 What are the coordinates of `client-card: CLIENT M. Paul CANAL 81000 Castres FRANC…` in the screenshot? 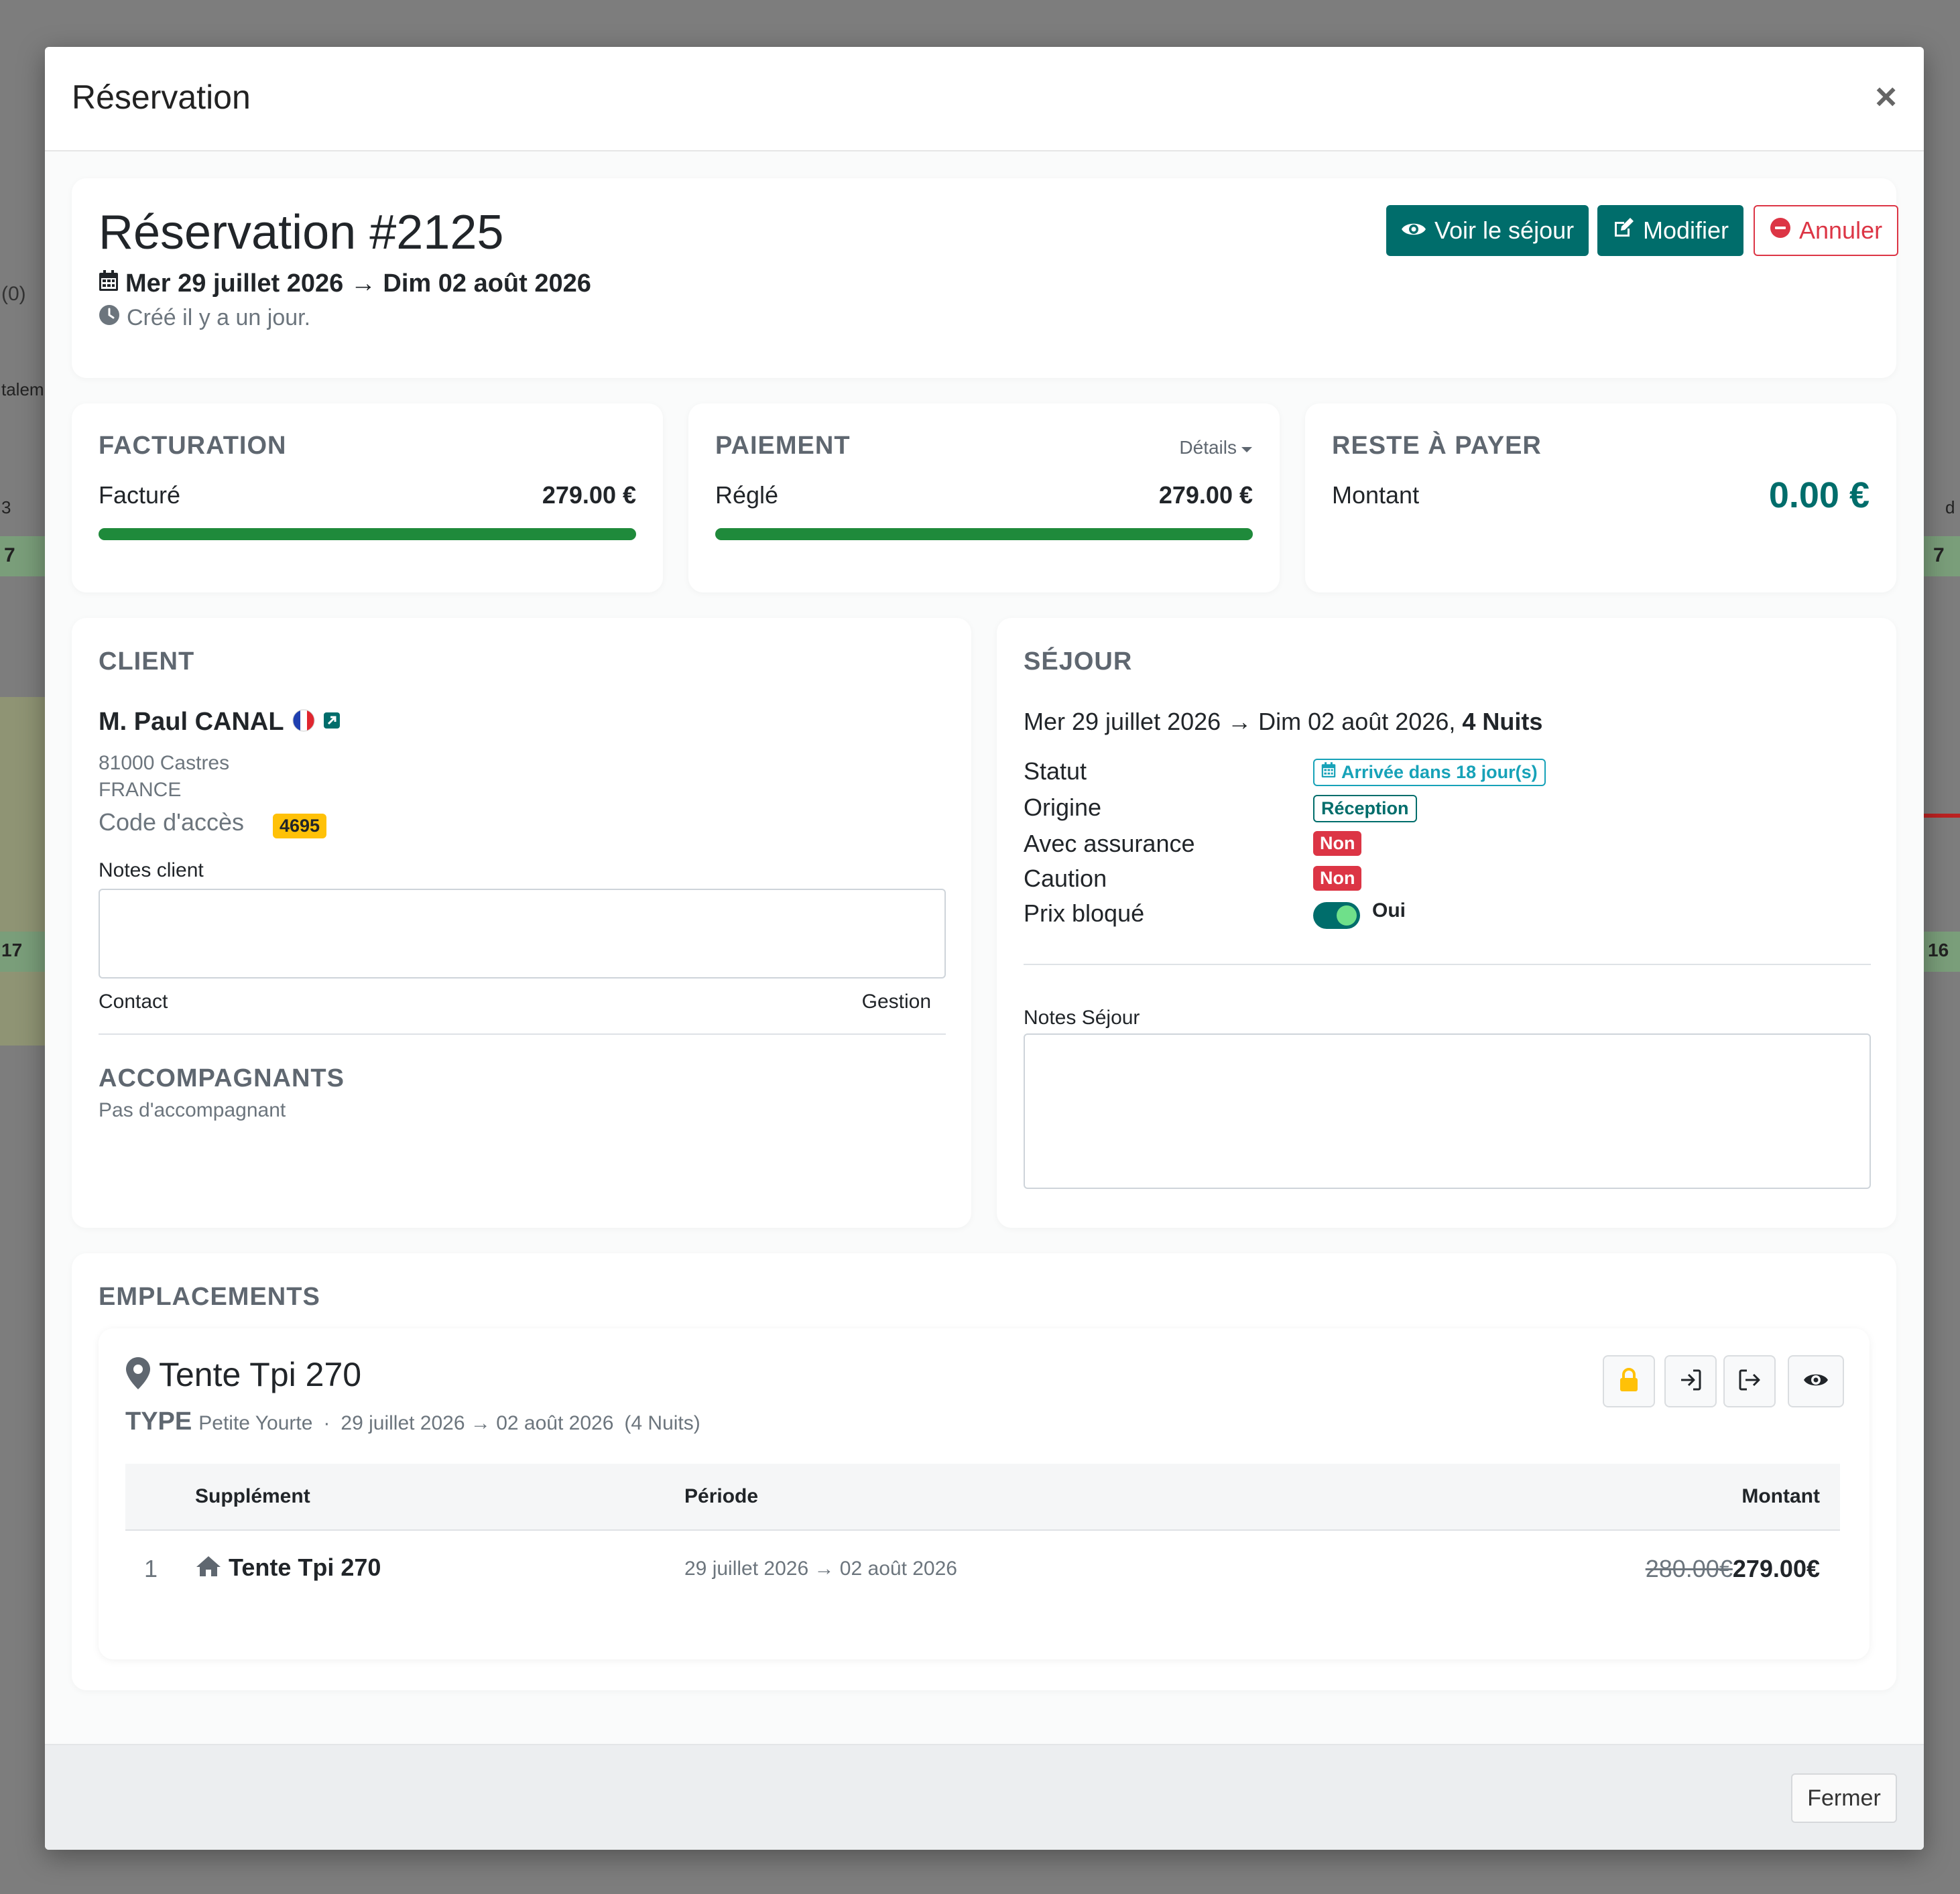 It's located at (521, 923).